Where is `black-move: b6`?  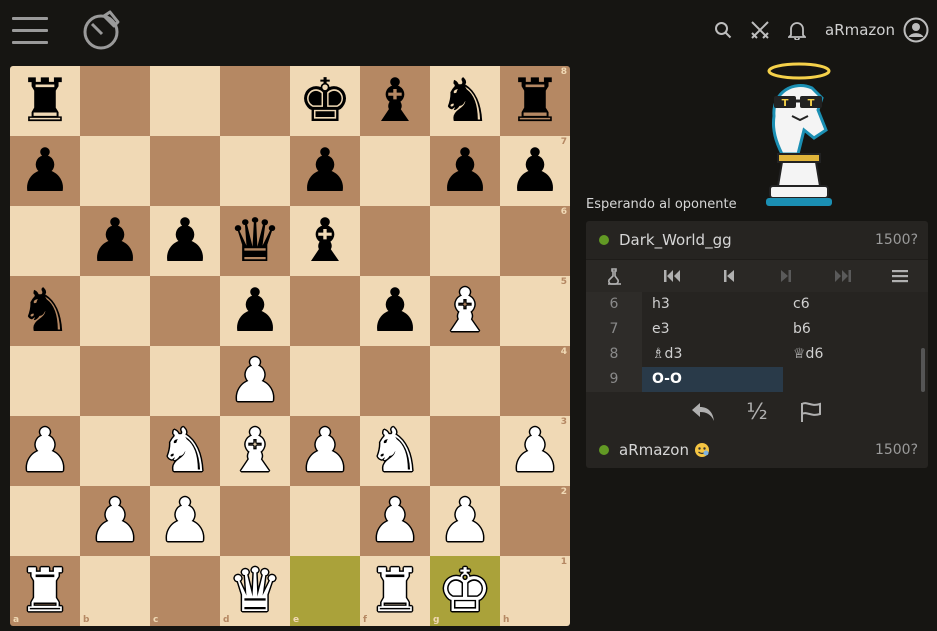
black-move: b6 is located at coordinates (853, 329).